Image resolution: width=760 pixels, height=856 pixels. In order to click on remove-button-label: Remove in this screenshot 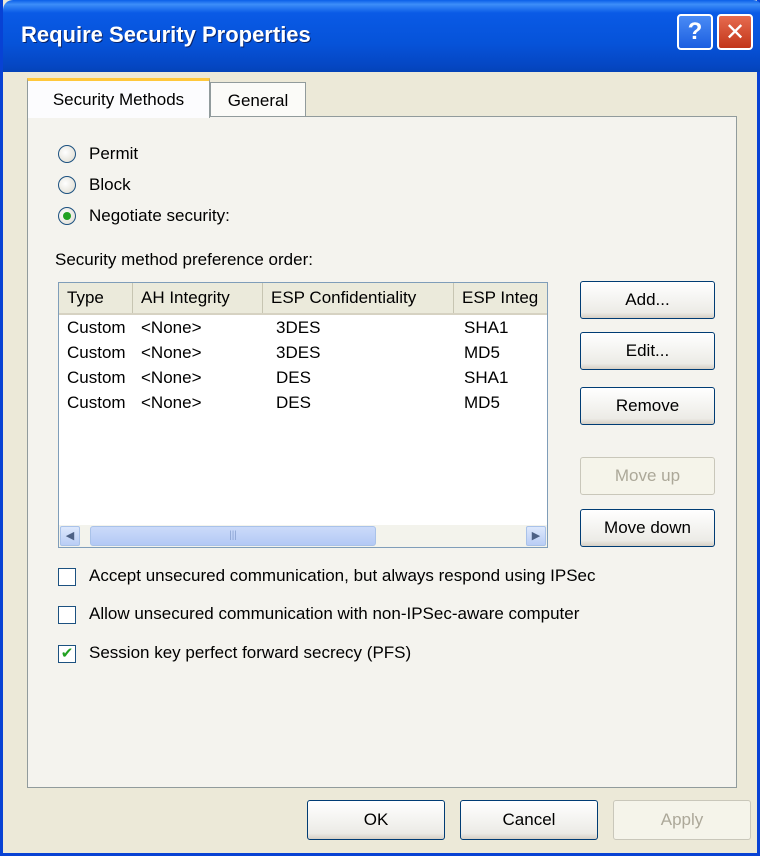, I will do `click(647, 405)`.